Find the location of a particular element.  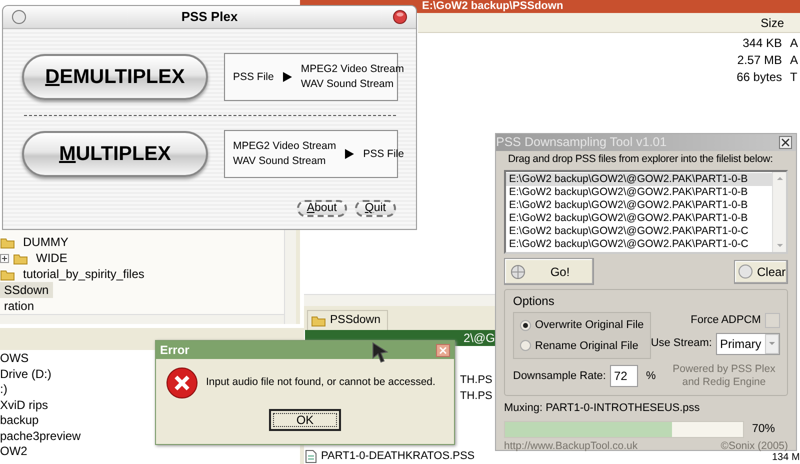

tree-item: WIDE is located at coordinates (52, 258).